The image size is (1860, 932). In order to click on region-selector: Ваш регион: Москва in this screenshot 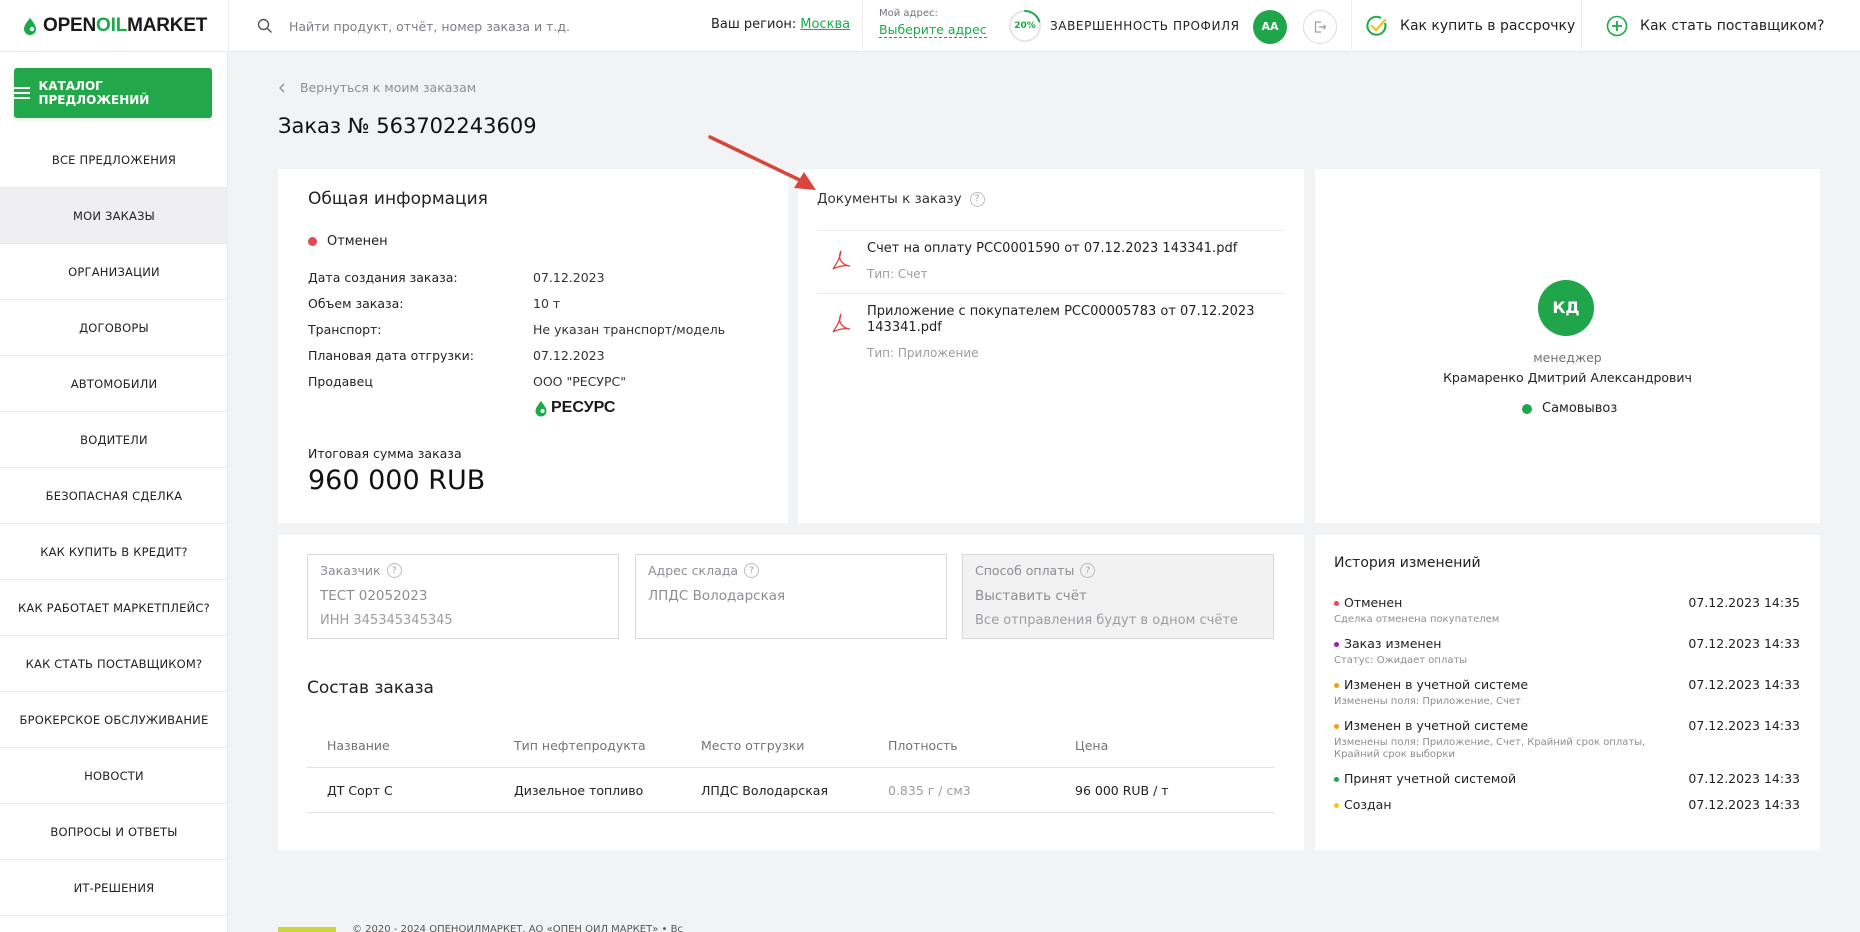, I will do `click(780, 24)`.